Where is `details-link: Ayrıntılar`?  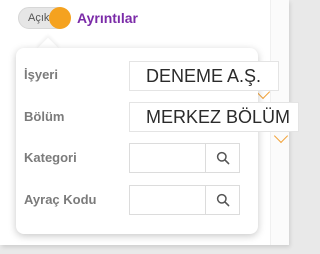
details-link: Ayrıntılar is located at coordinates (107, 18).